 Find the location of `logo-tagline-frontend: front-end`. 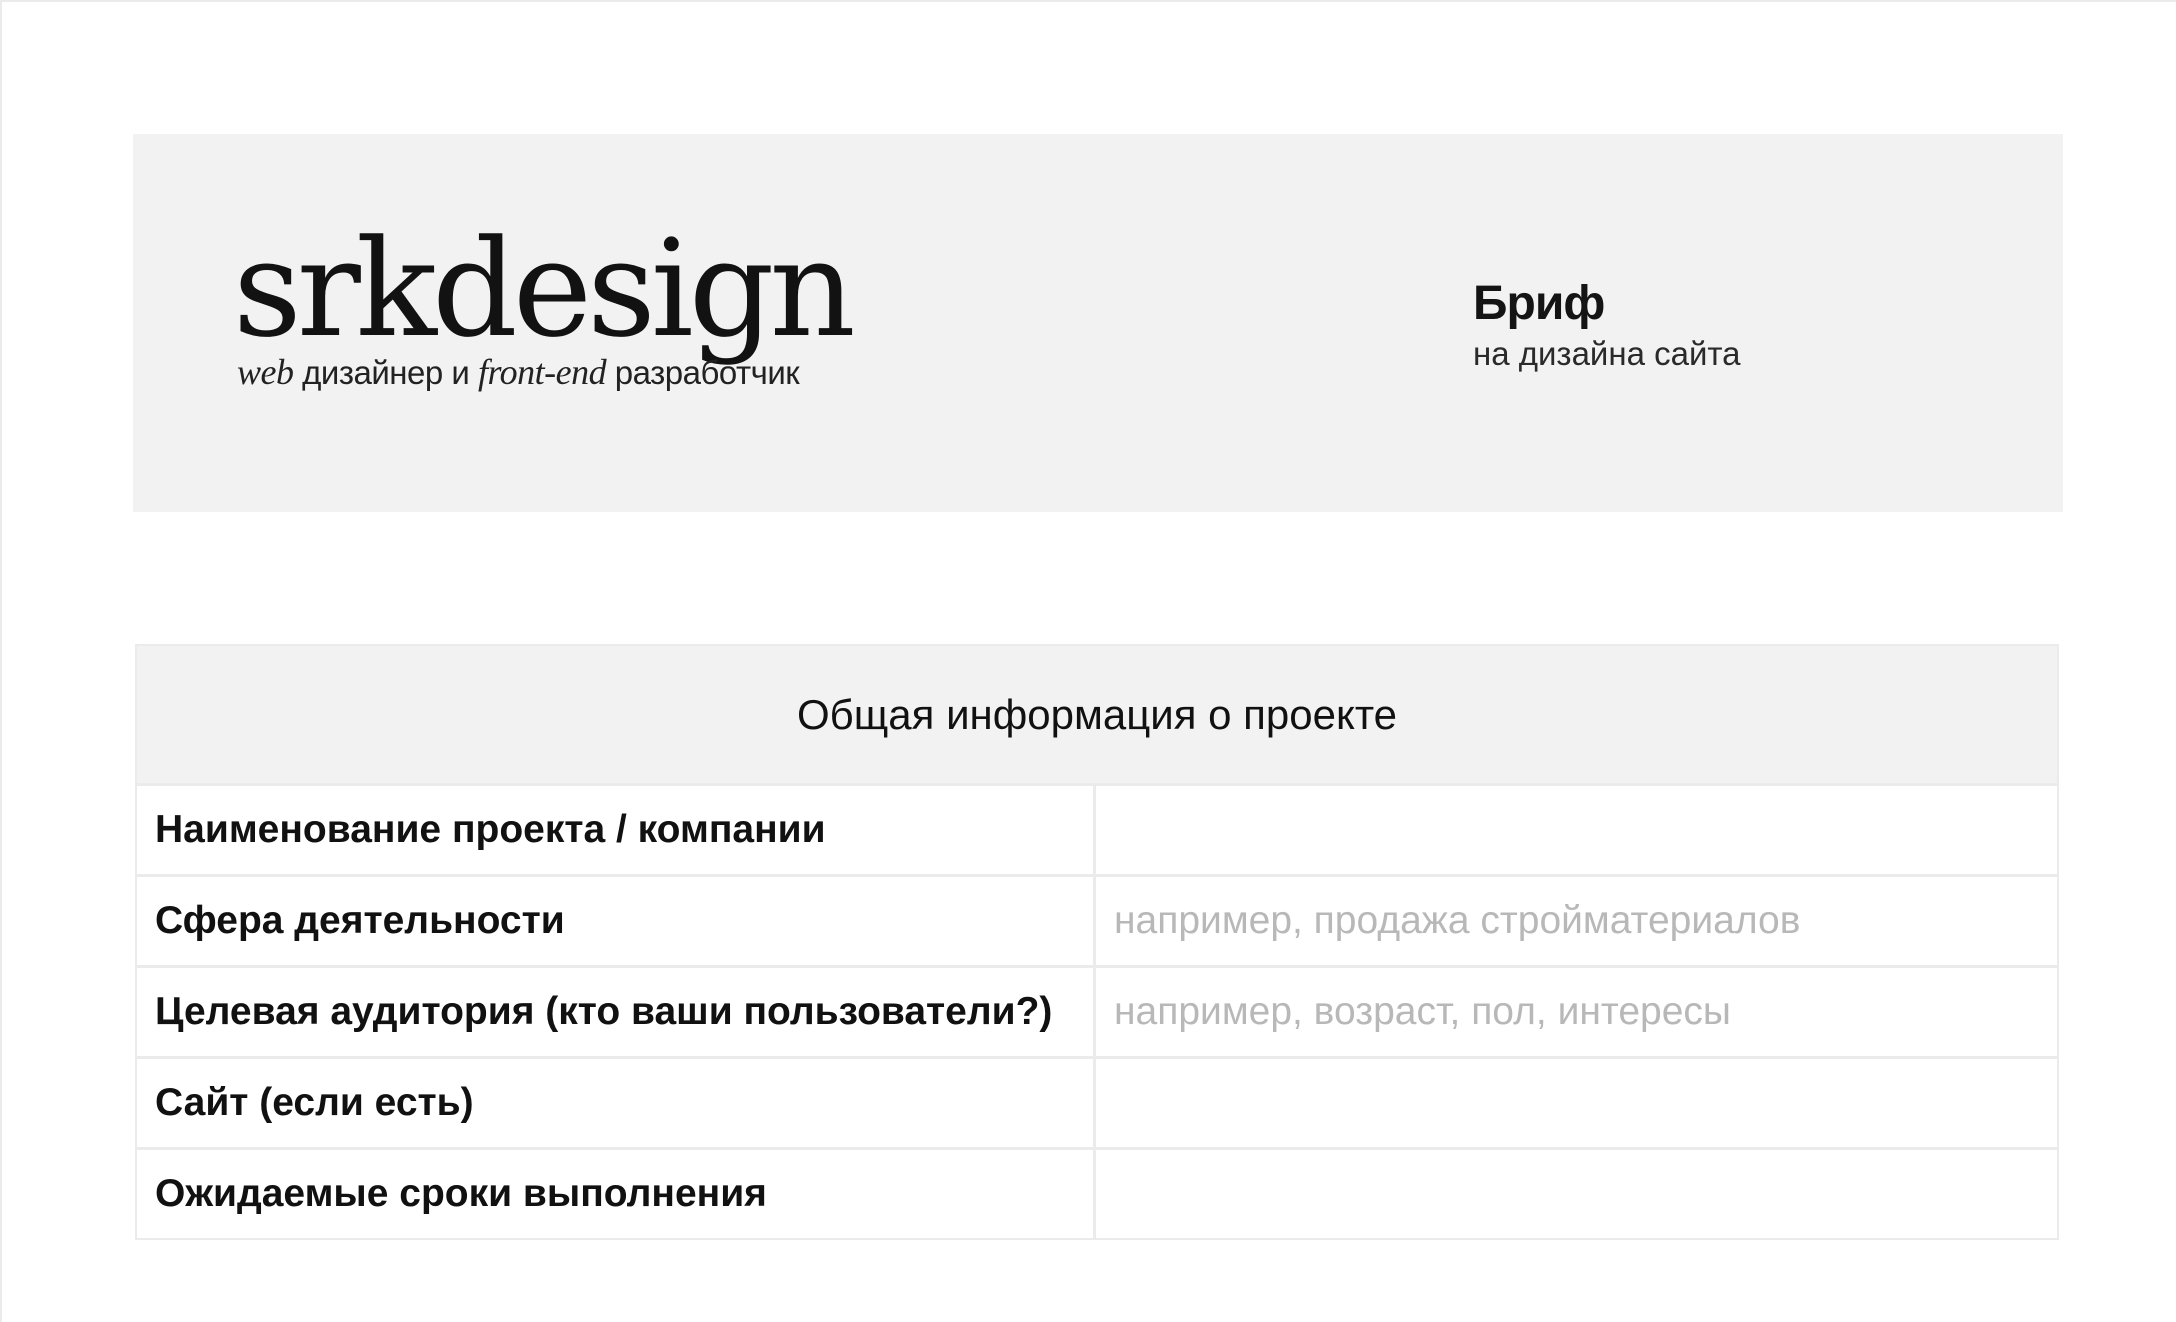

logo-tagline-frontend: front-end is located at coordinates (542, 372).